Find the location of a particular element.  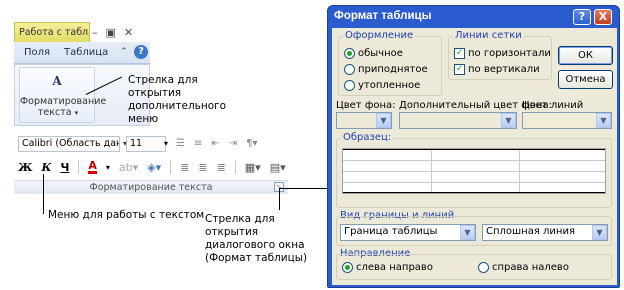

sample-label: Образец: is located at coordinates (367, 137).